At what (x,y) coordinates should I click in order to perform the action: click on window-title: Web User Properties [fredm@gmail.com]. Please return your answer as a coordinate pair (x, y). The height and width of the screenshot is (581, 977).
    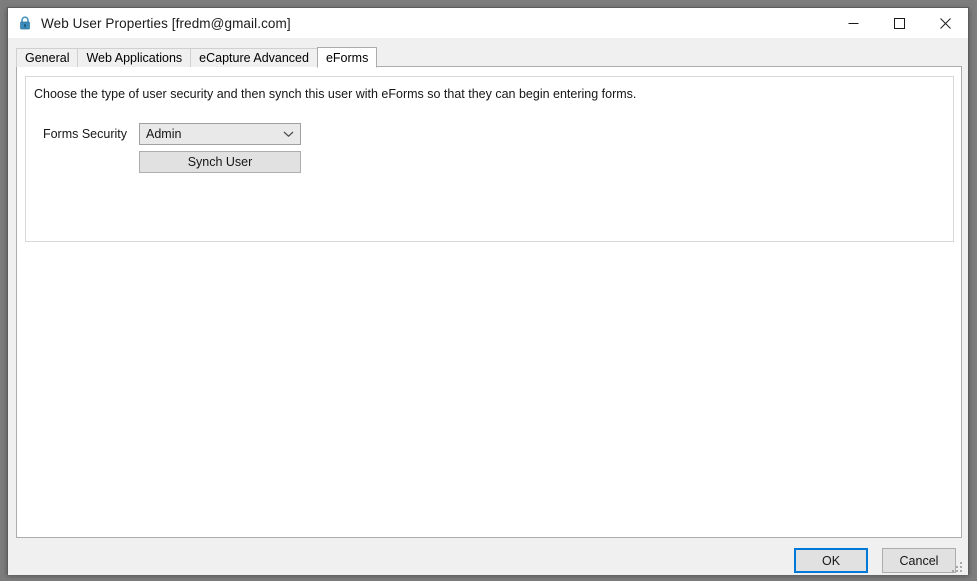
    Looking at the image, I should click on (166, 23).